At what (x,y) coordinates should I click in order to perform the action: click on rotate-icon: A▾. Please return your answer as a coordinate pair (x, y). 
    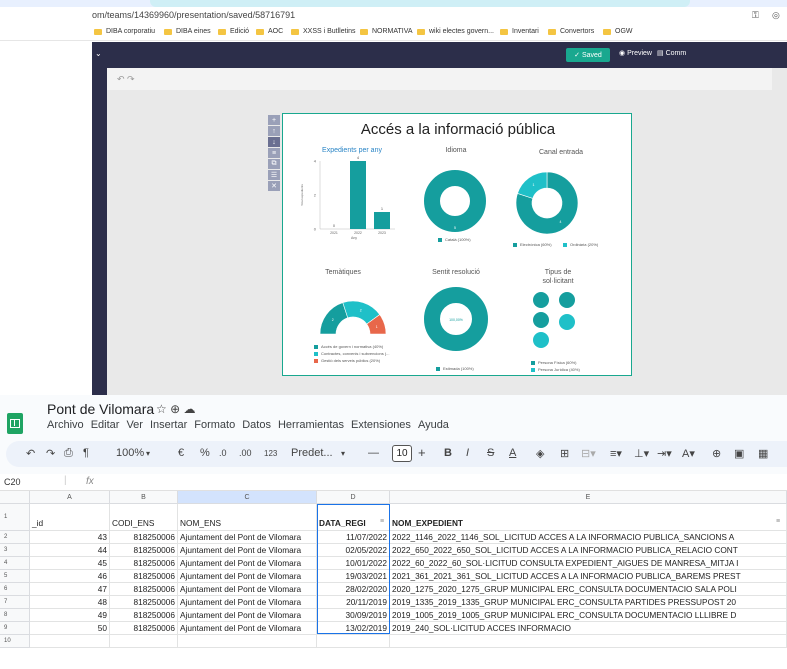
    Looking at the image, I should click on (688, 453).